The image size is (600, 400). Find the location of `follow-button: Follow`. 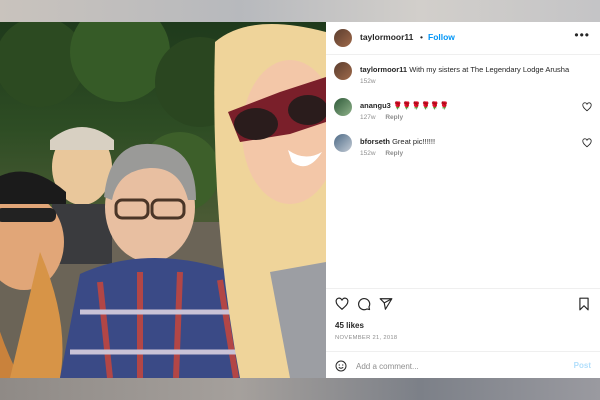

follow-button: Follow is located at coordinates (441, 37).